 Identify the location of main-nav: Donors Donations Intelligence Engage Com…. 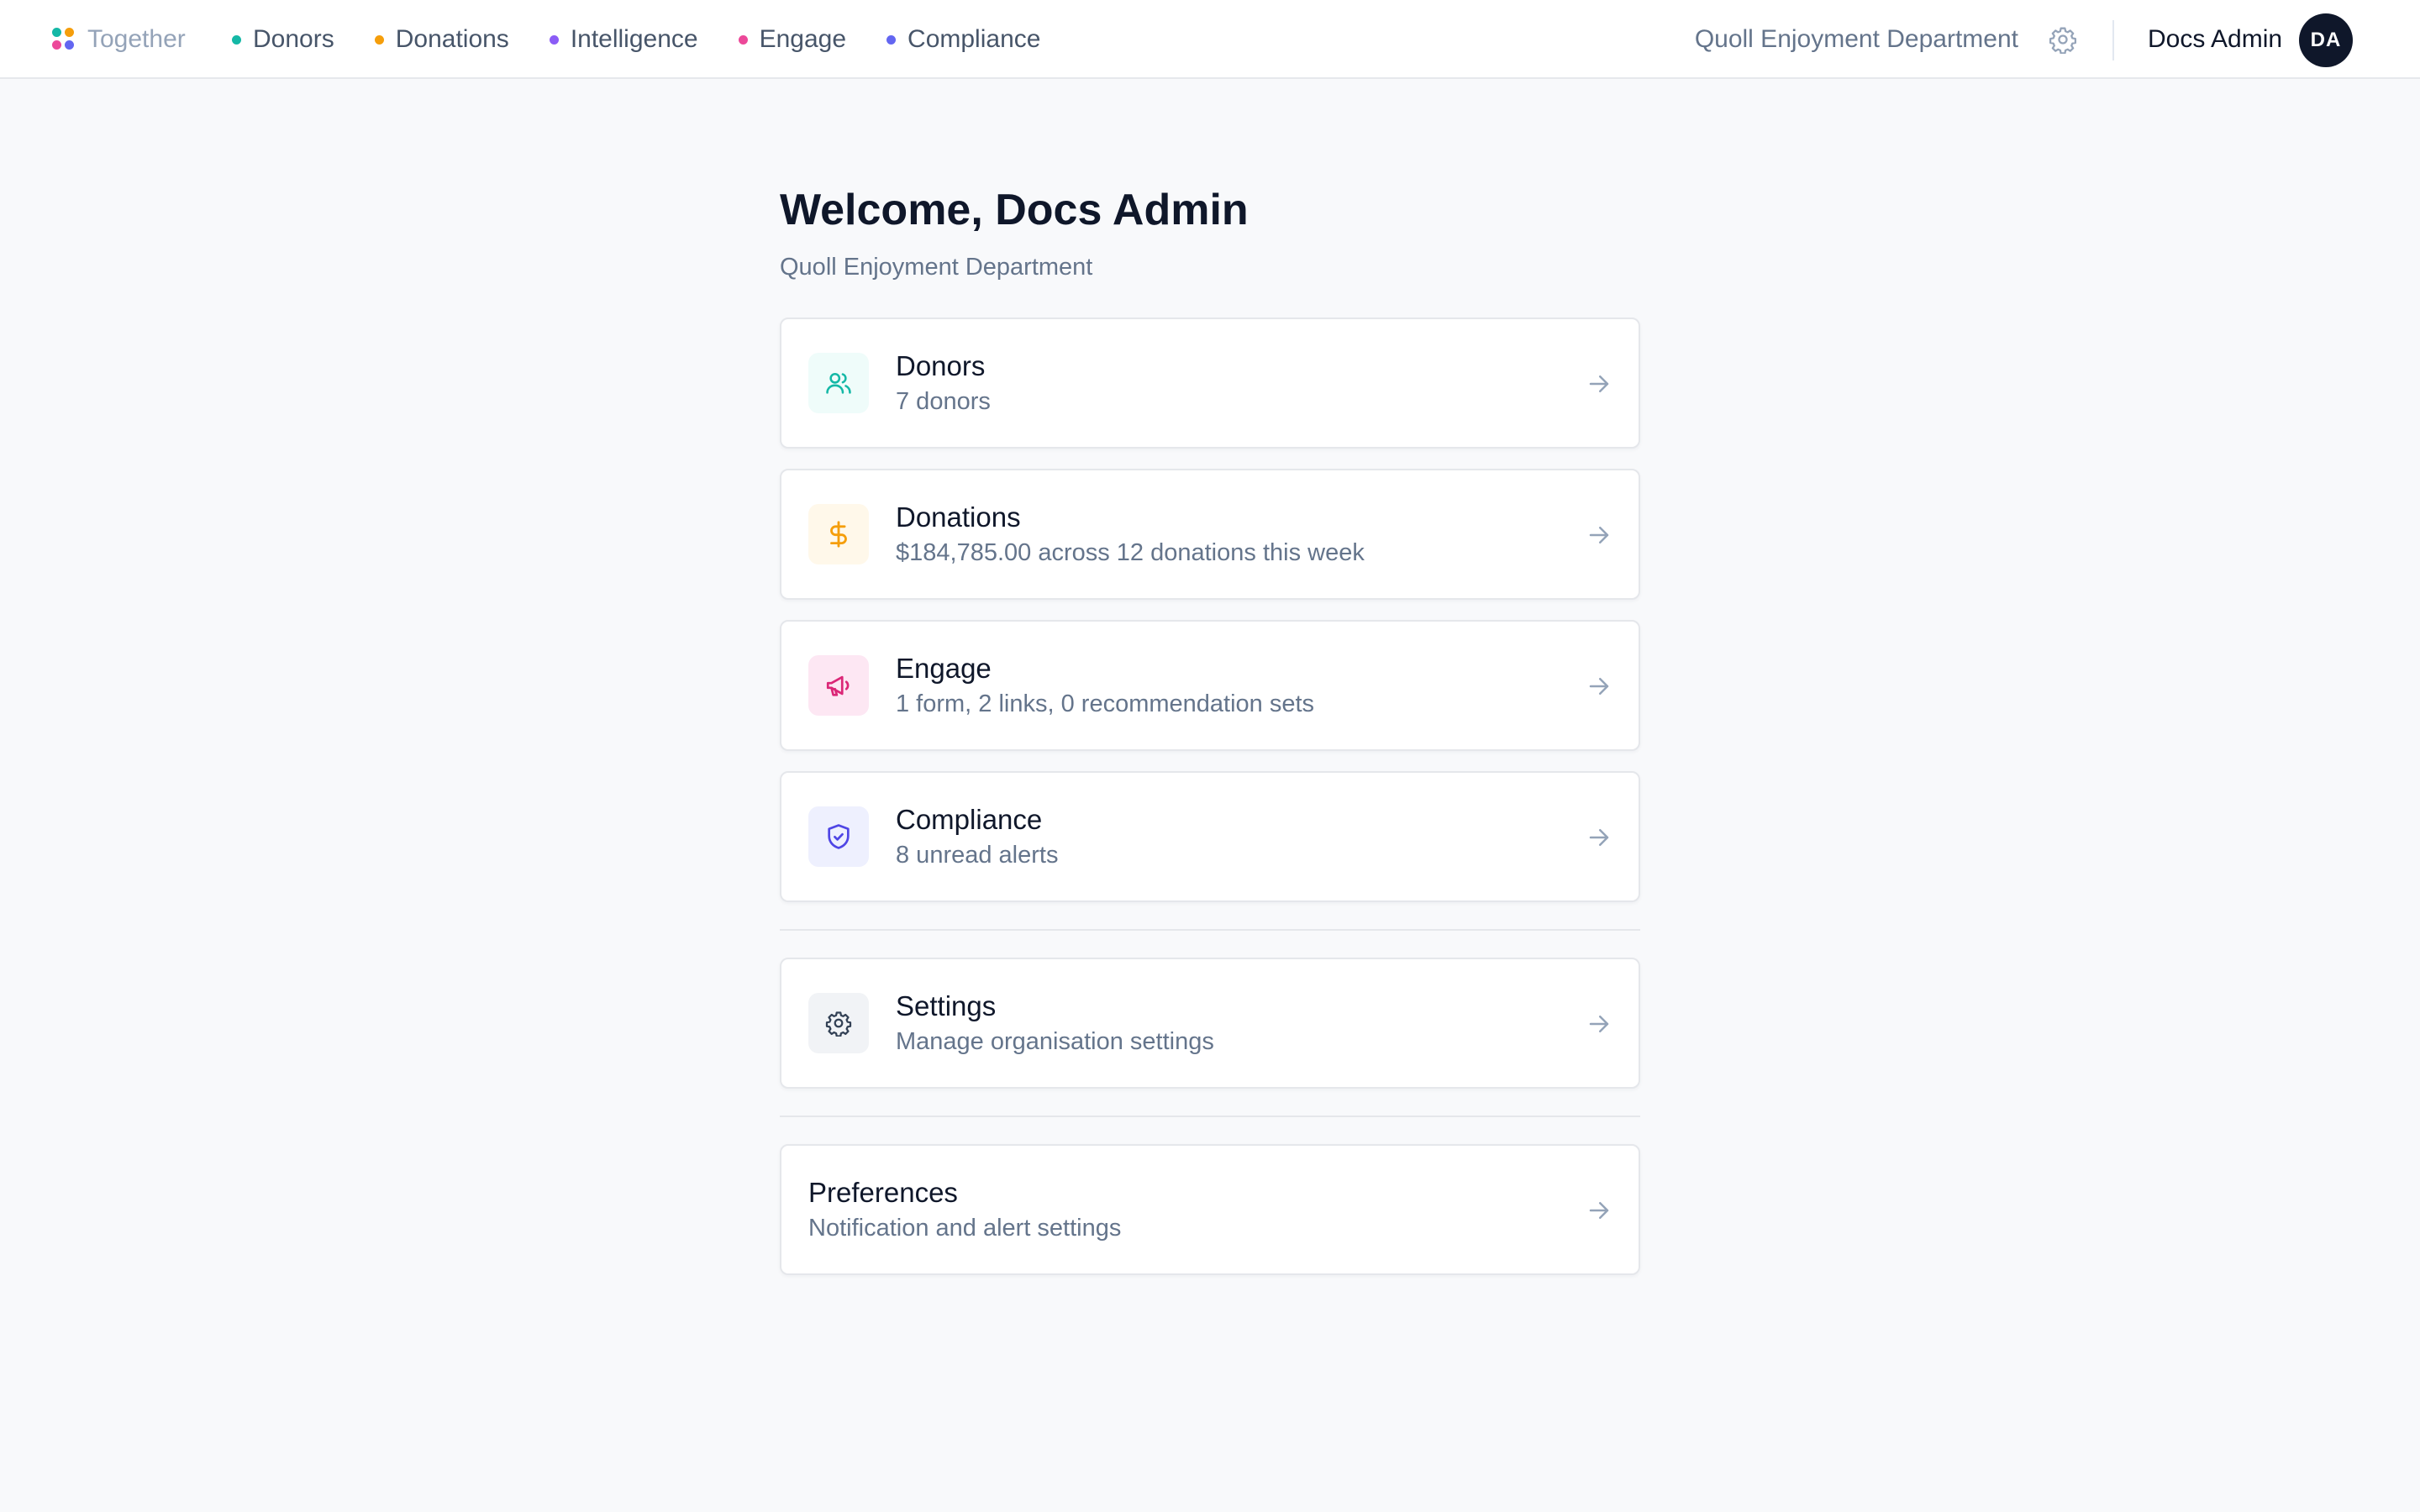
(657, 39).